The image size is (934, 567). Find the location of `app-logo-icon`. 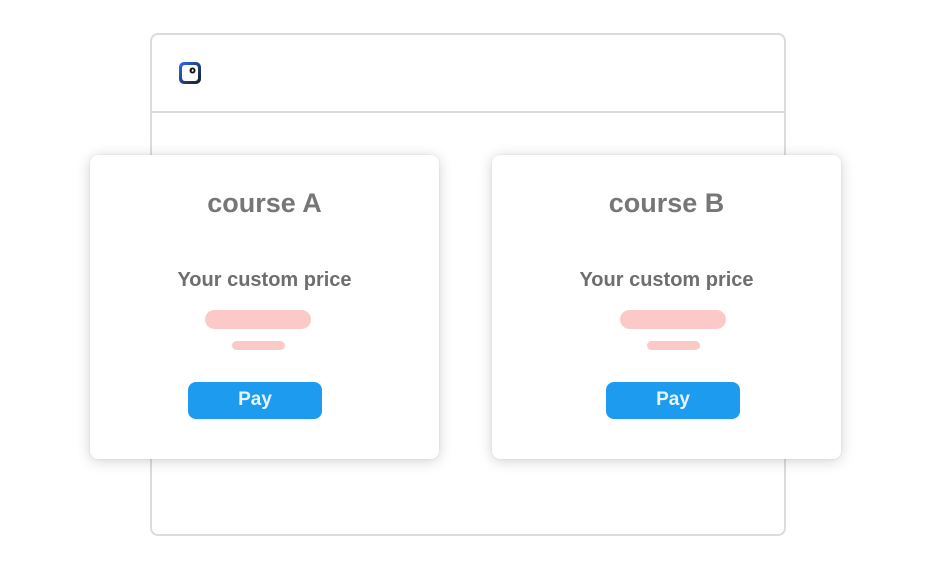

app-logo-icon is located at coordinates (190, 73).